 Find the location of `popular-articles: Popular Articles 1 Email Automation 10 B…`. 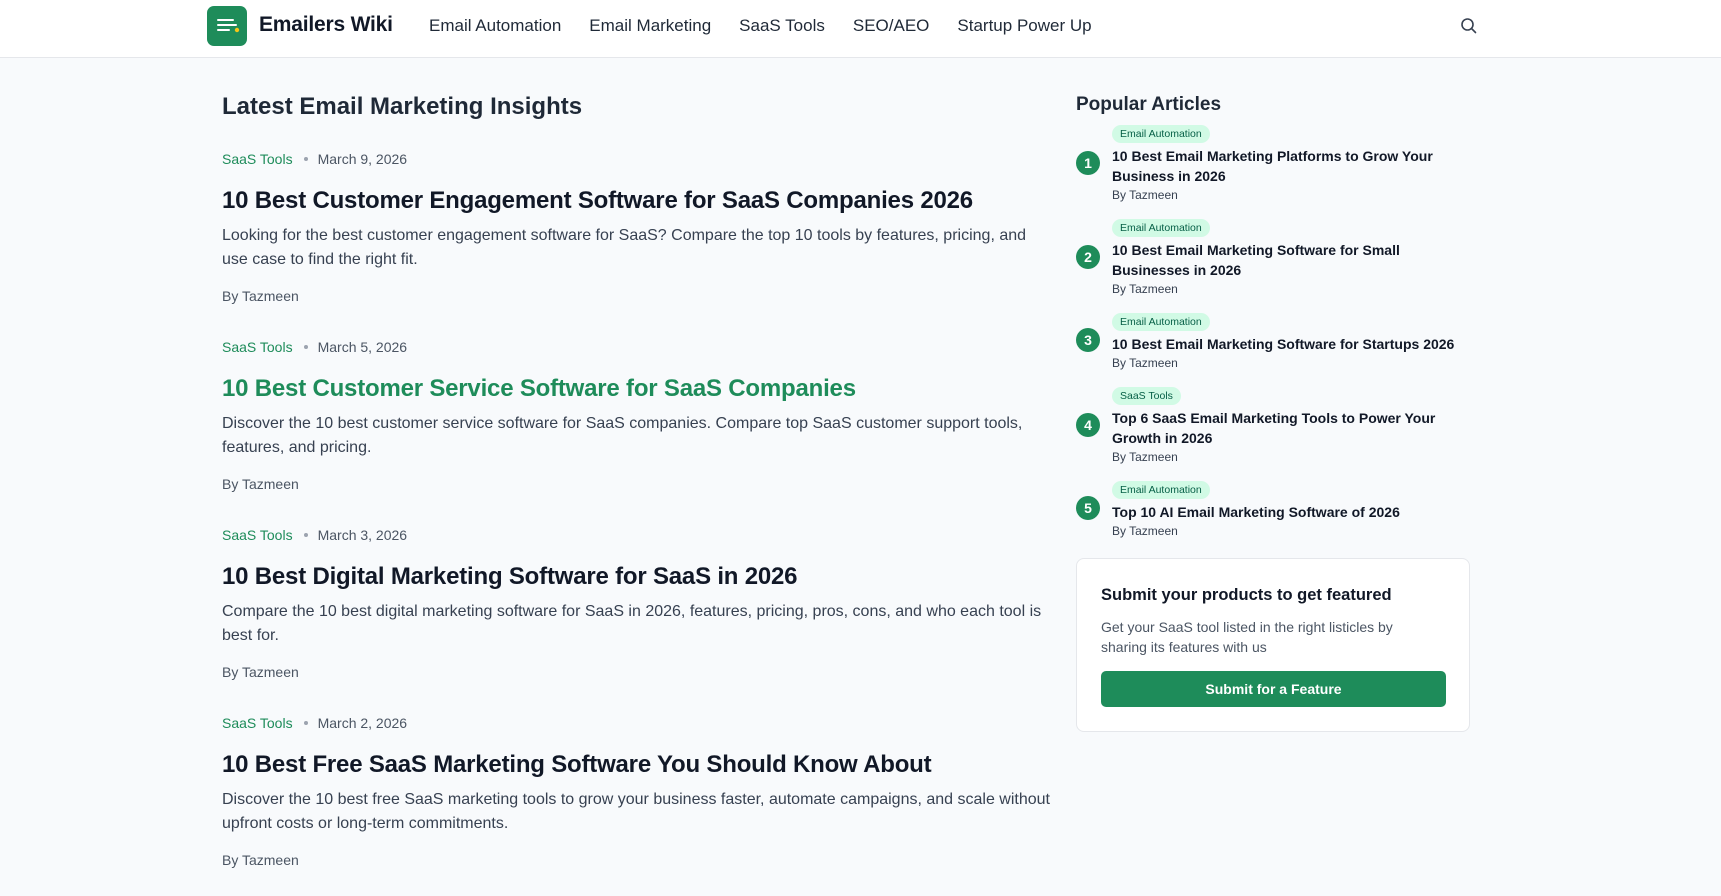

popular-articles: Popular Articles 1 Email Automation 10 B… is located at coordinates (1273, 315).